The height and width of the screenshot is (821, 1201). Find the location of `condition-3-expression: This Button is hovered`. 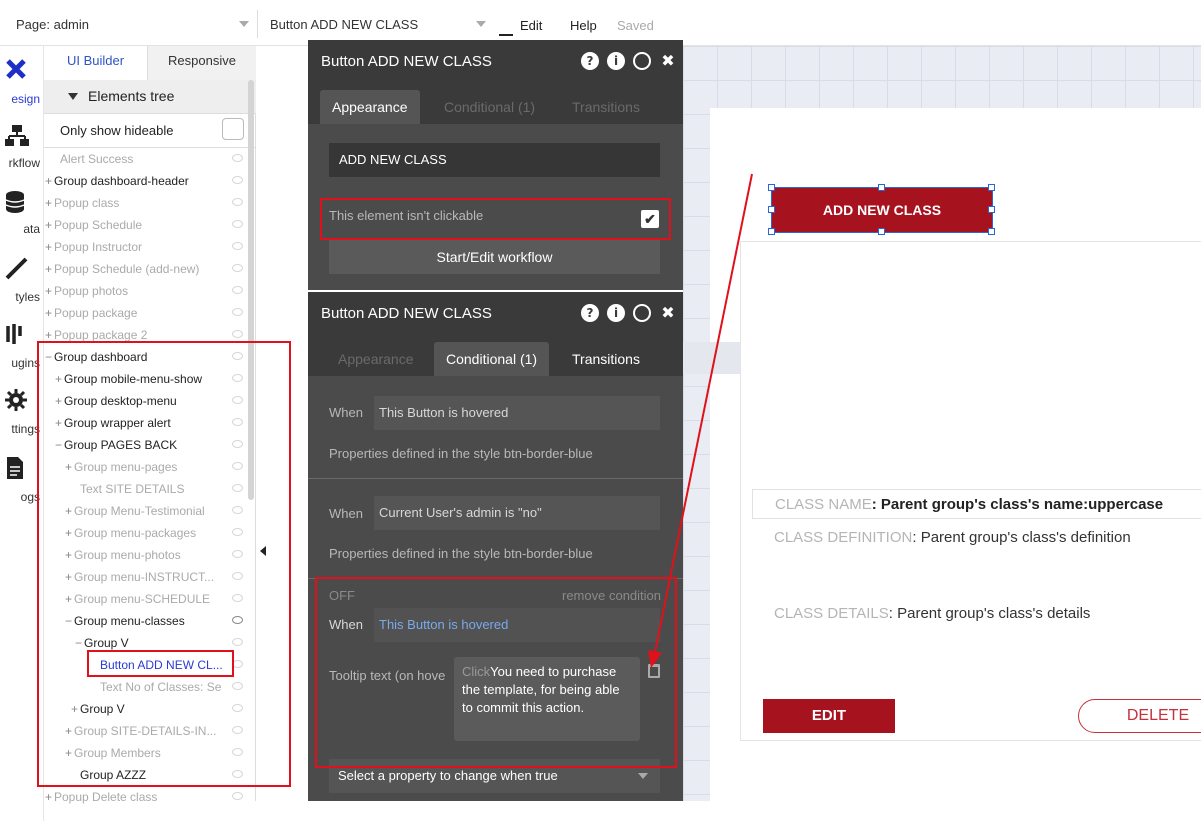

condition-3-expression: This Button is hovered is located at coordinates (517, 625).